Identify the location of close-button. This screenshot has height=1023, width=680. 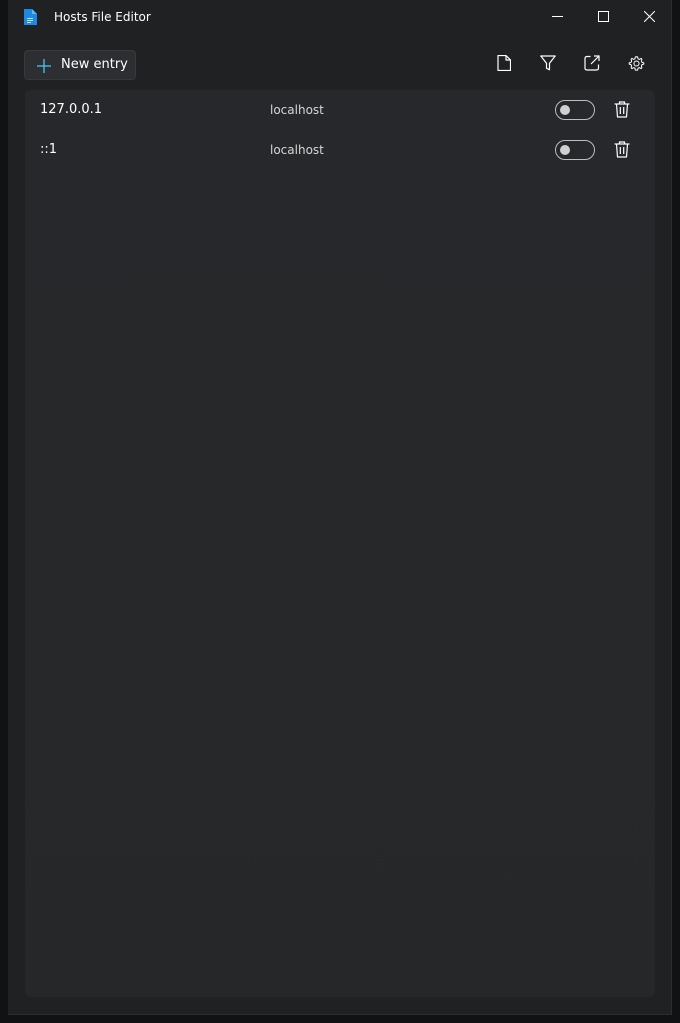
(648, 16).